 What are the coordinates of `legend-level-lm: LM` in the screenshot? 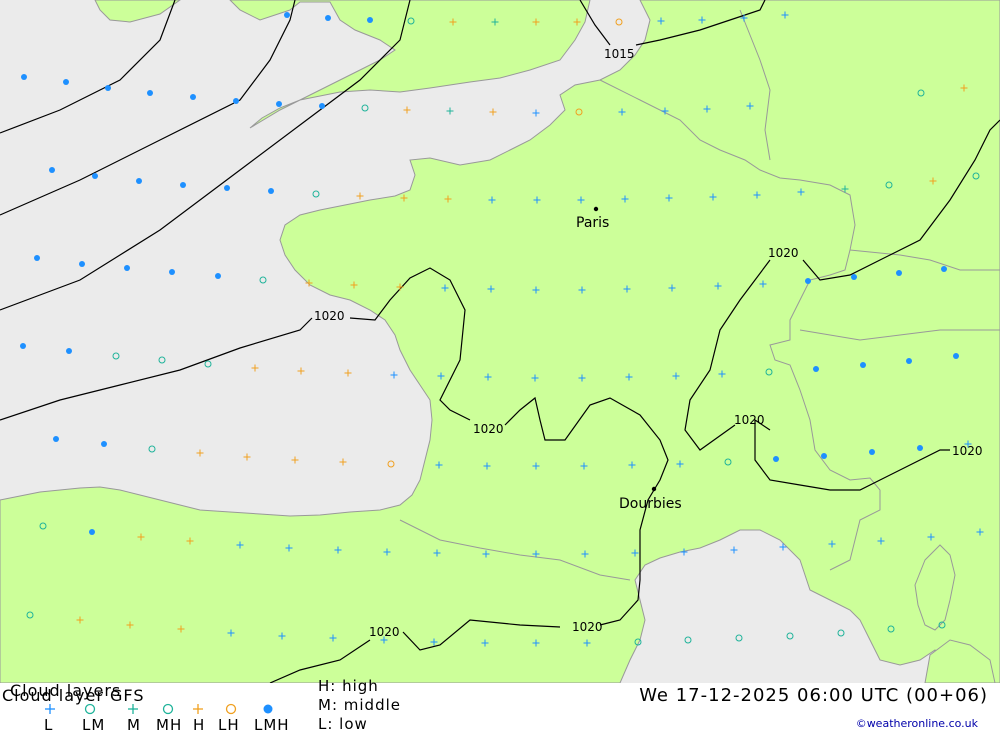 It's located at (94, 725).